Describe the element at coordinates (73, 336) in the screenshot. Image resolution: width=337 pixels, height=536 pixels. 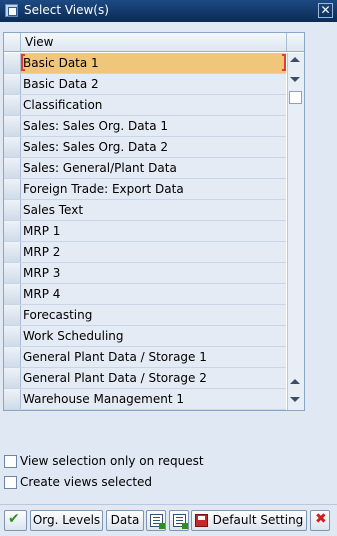
I see `row-label: Work Scheduling` at that location.